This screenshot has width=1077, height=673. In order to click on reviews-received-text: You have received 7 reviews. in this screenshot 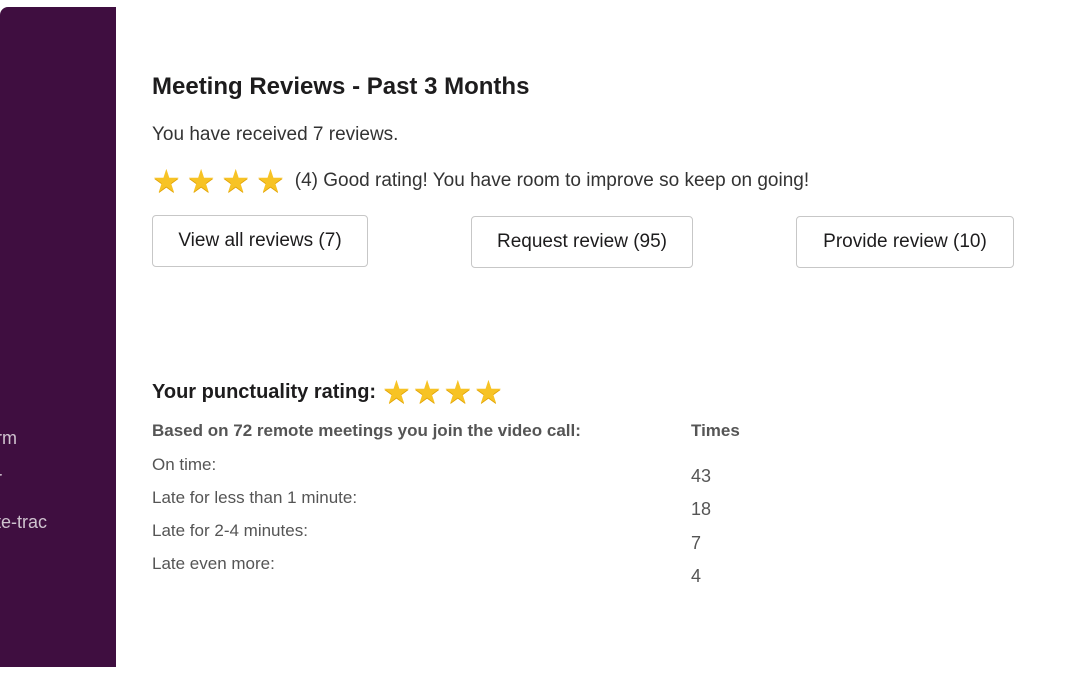, I will do `click(275, 134)`.